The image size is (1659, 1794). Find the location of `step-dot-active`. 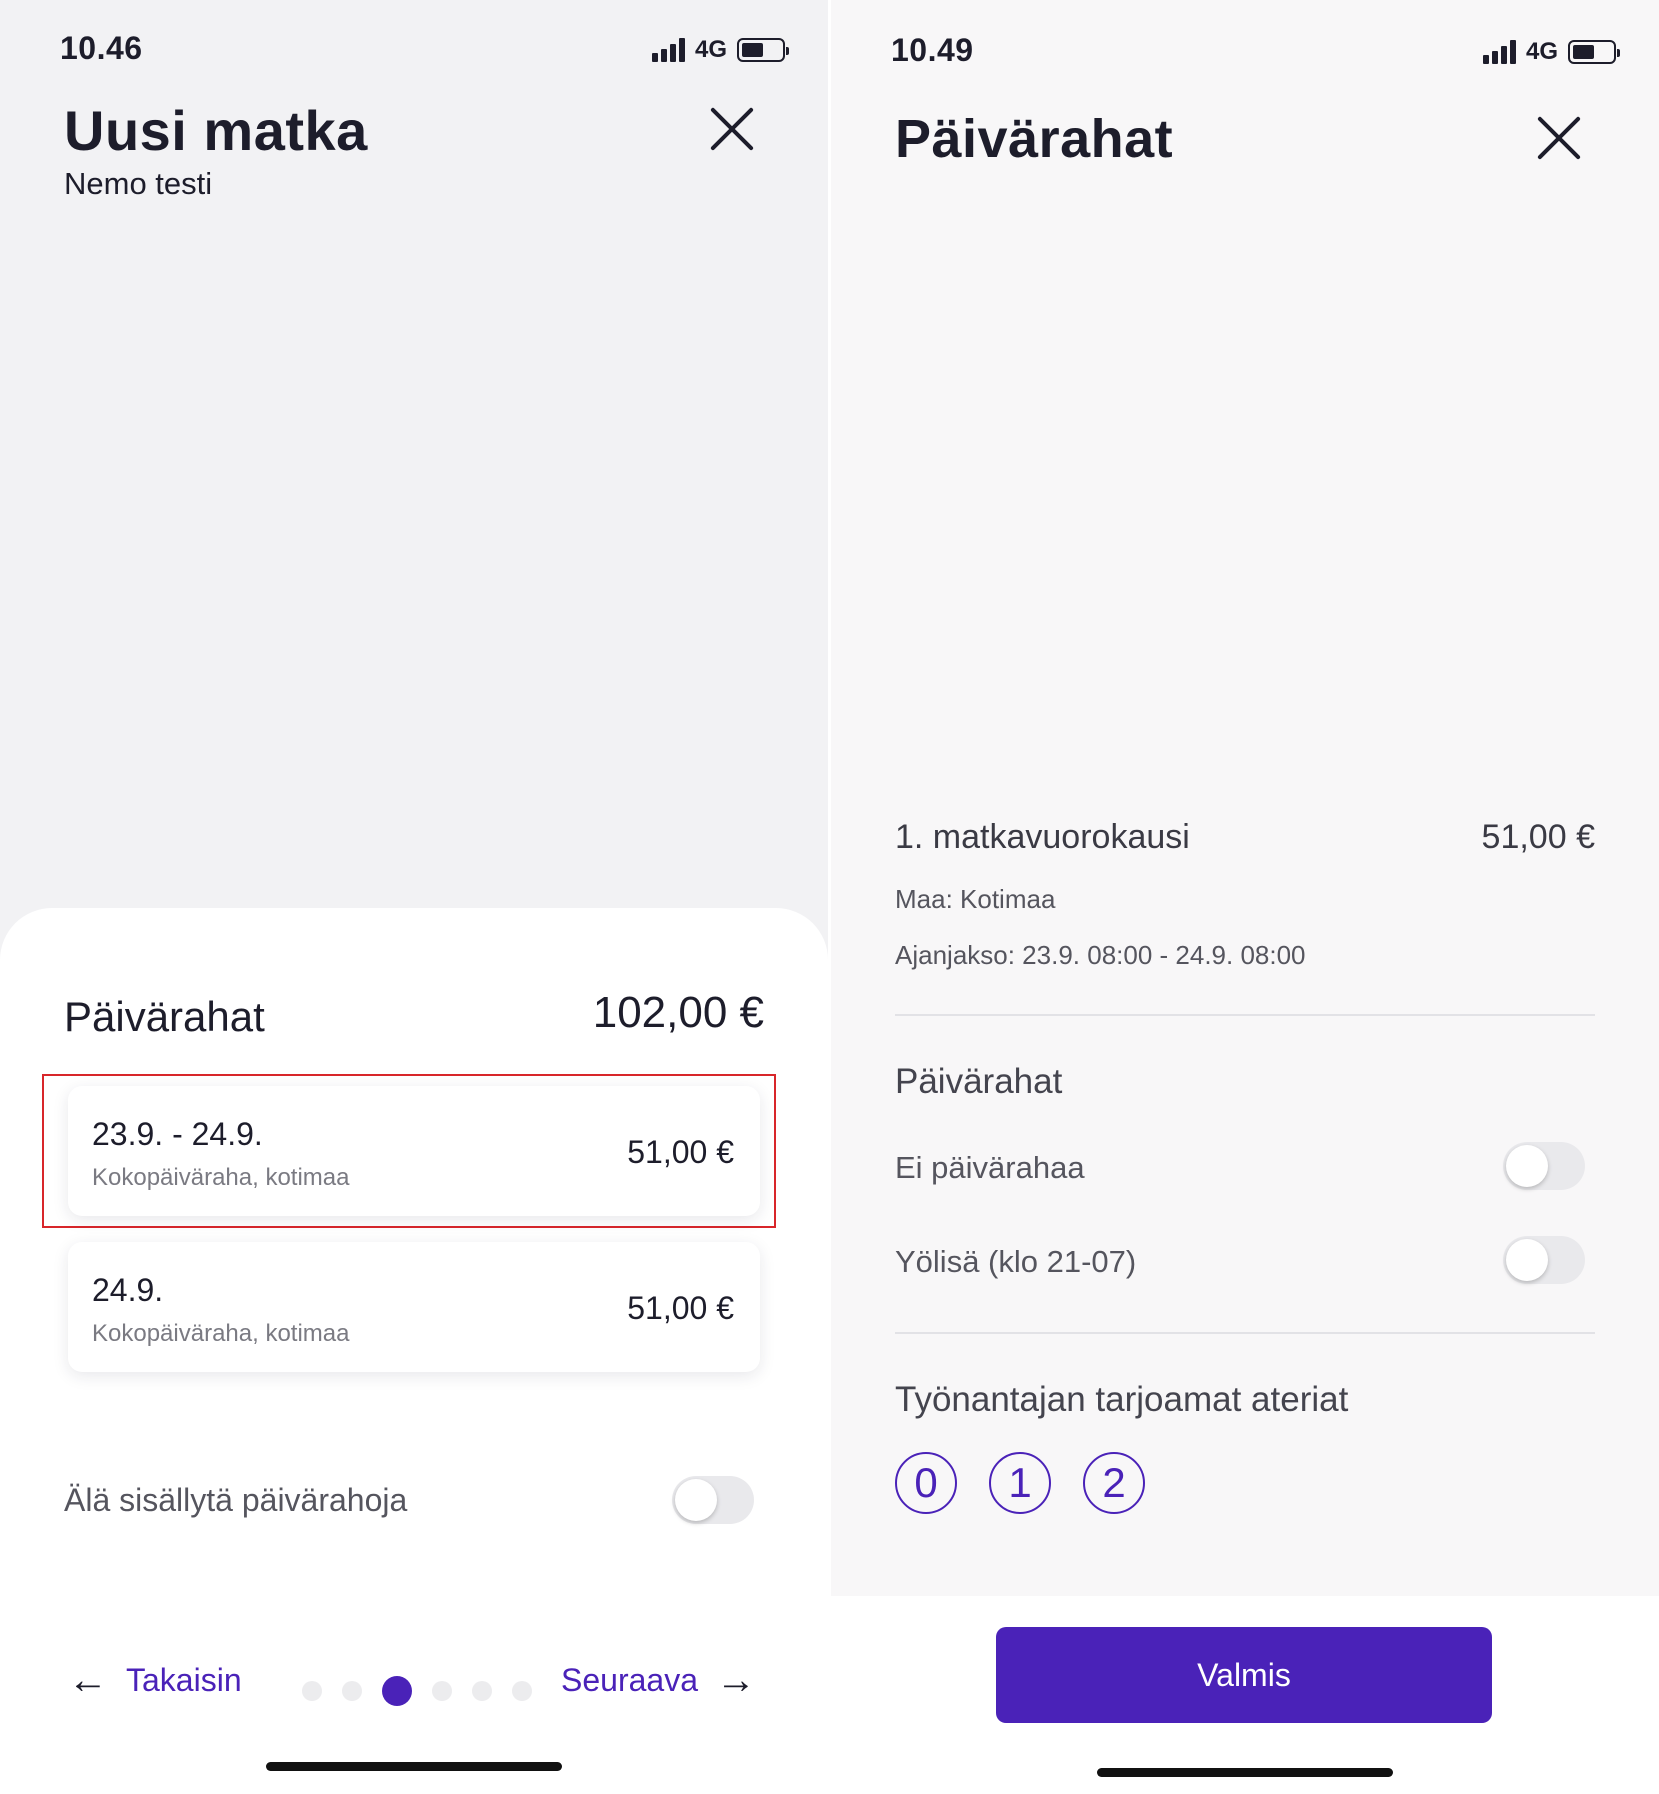

step-dot-active is located at coordinates (397, 1691).